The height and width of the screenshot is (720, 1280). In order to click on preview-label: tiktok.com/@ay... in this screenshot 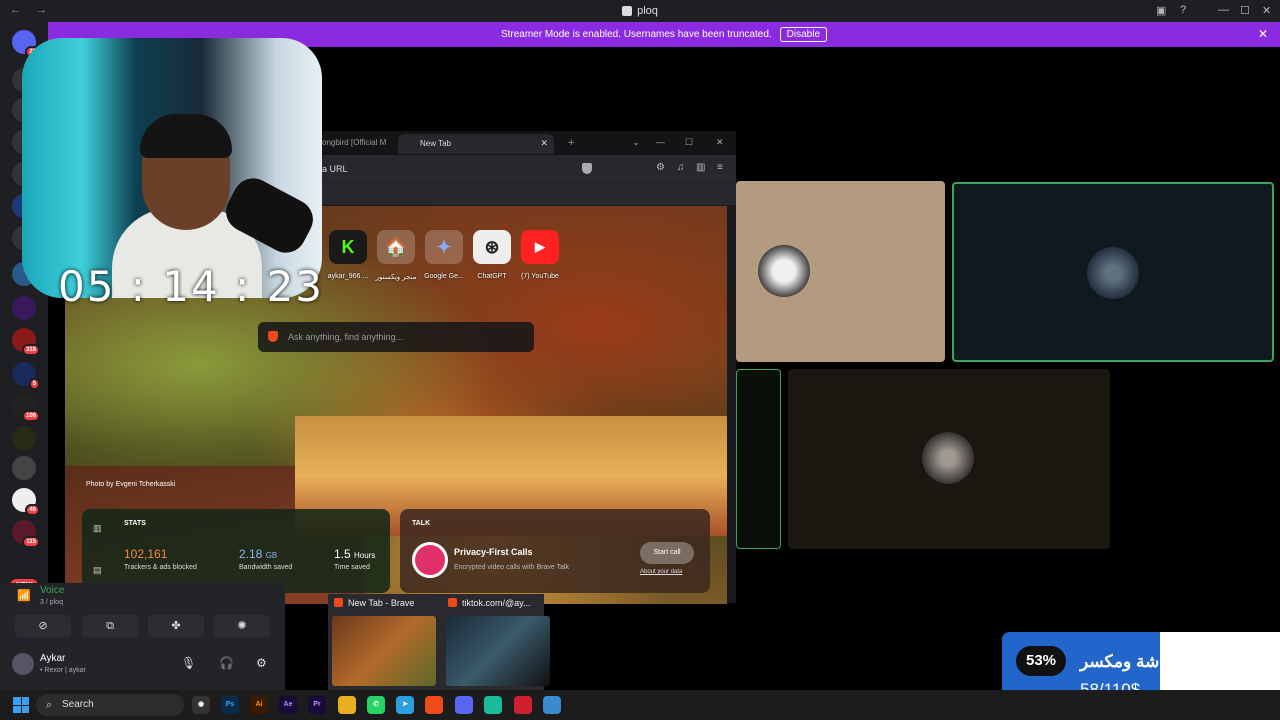, I will do `click(489, 603)`.